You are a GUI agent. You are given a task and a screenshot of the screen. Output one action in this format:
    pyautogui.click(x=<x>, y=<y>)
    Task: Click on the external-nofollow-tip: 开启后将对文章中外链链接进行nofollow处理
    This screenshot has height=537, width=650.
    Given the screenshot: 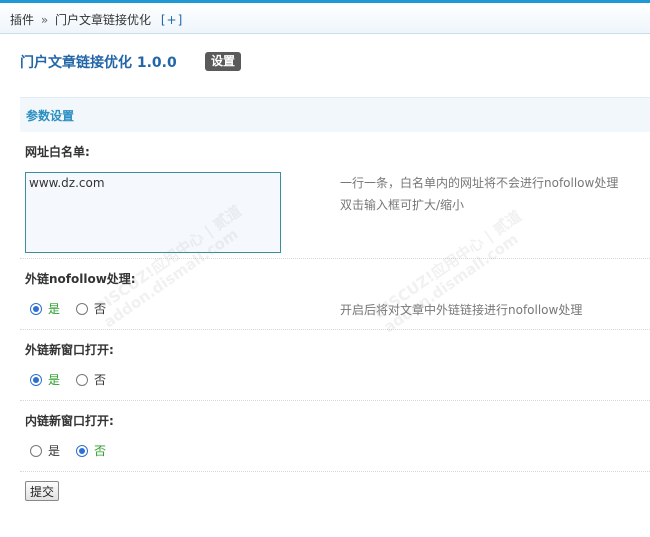 What is the action you would take?
    pyautogui.click(x=461, y=310)
    